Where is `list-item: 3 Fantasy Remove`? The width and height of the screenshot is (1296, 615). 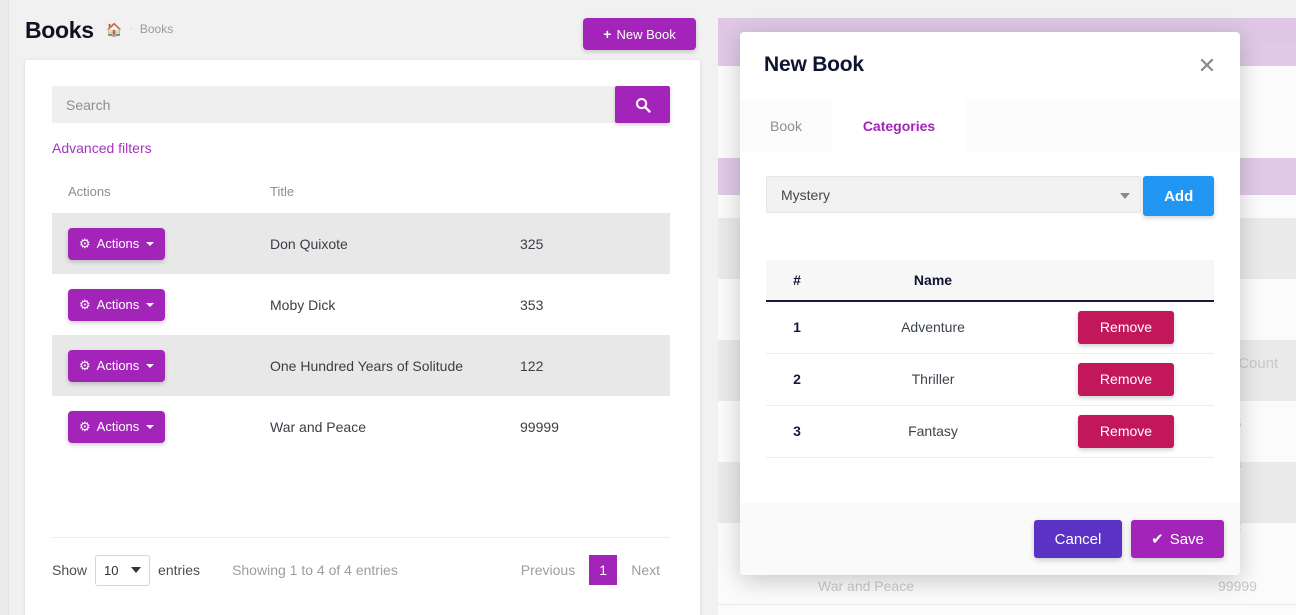
list-item: 3 Fantasy Remove is located at coordinates (990, 431).